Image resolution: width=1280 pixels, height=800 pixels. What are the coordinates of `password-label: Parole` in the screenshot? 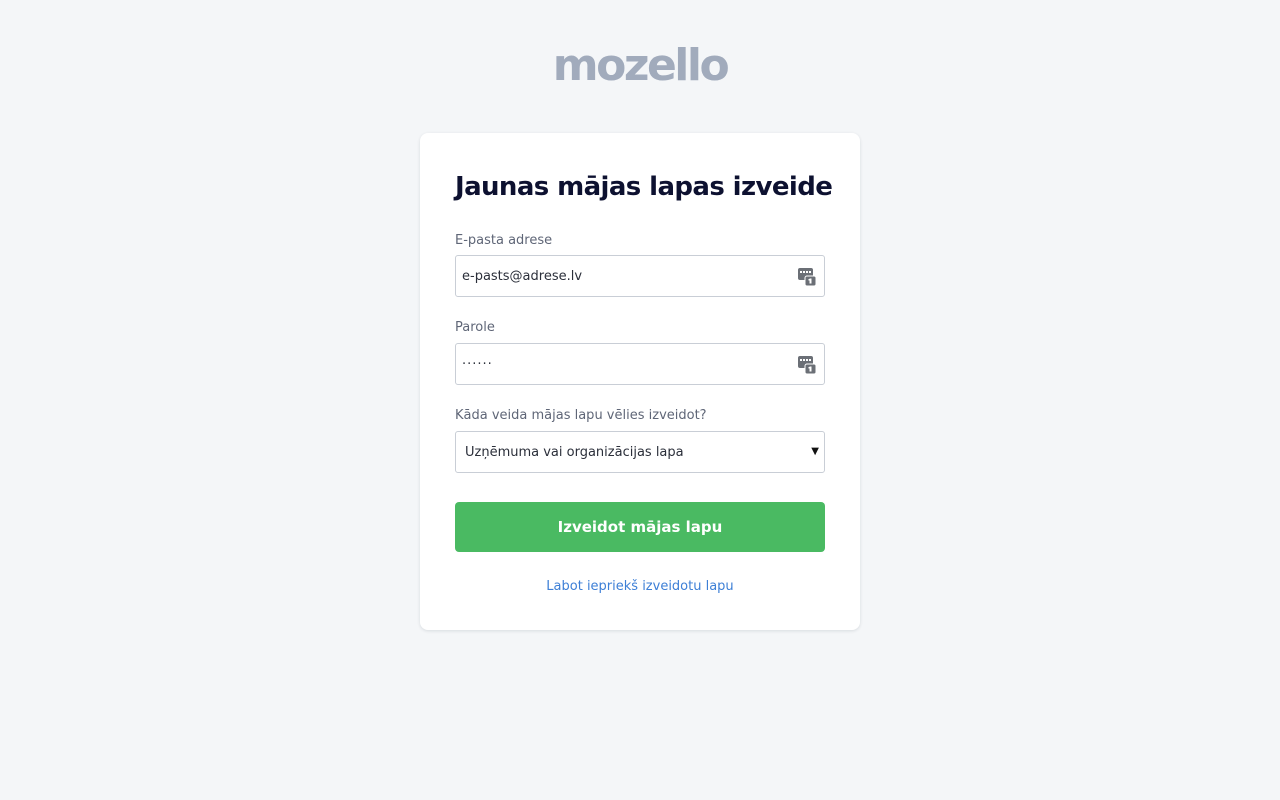 It's located at (475, 327).